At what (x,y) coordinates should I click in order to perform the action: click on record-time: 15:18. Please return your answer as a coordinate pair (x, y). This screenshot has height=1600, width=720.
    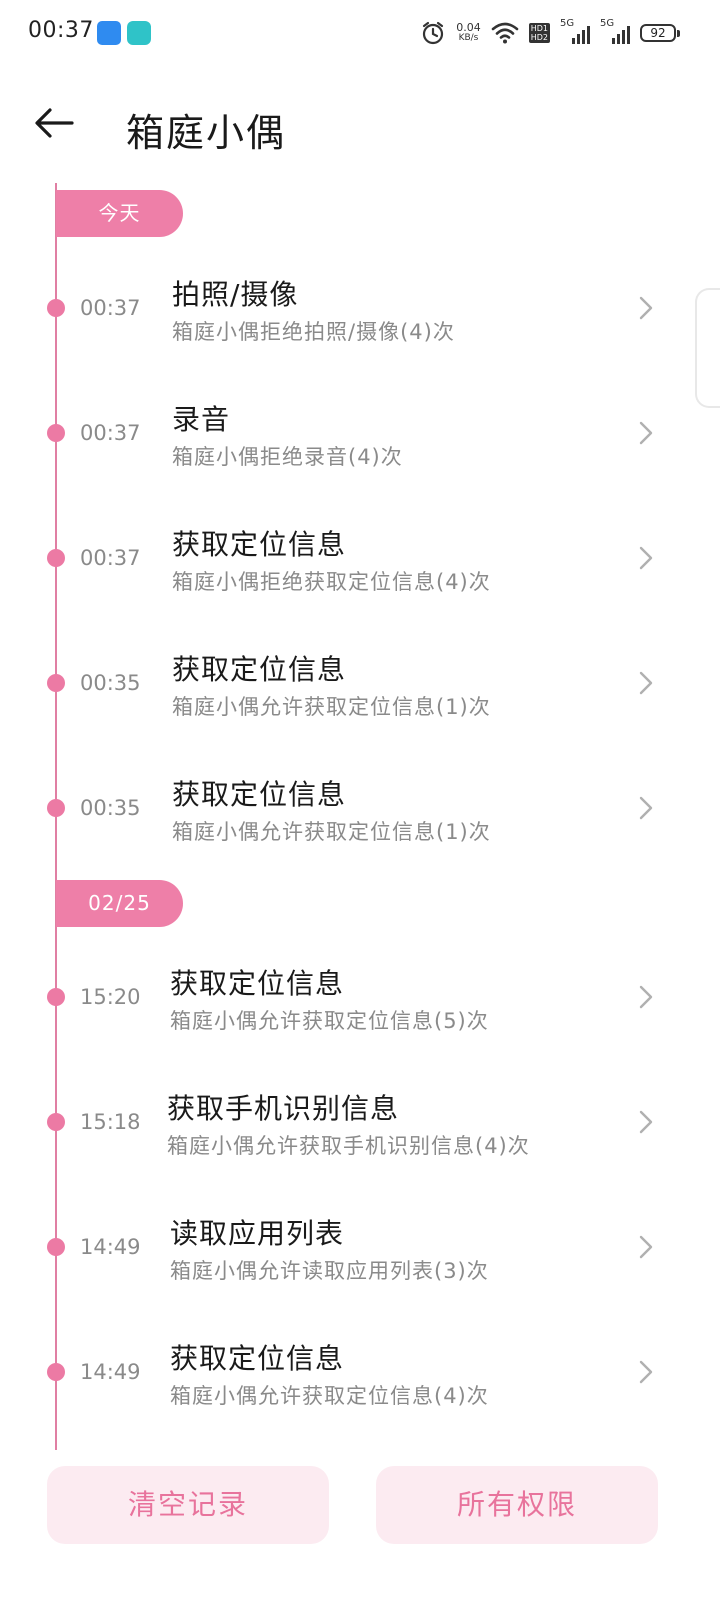
    Looking at the image, I should click on (110, 1122).